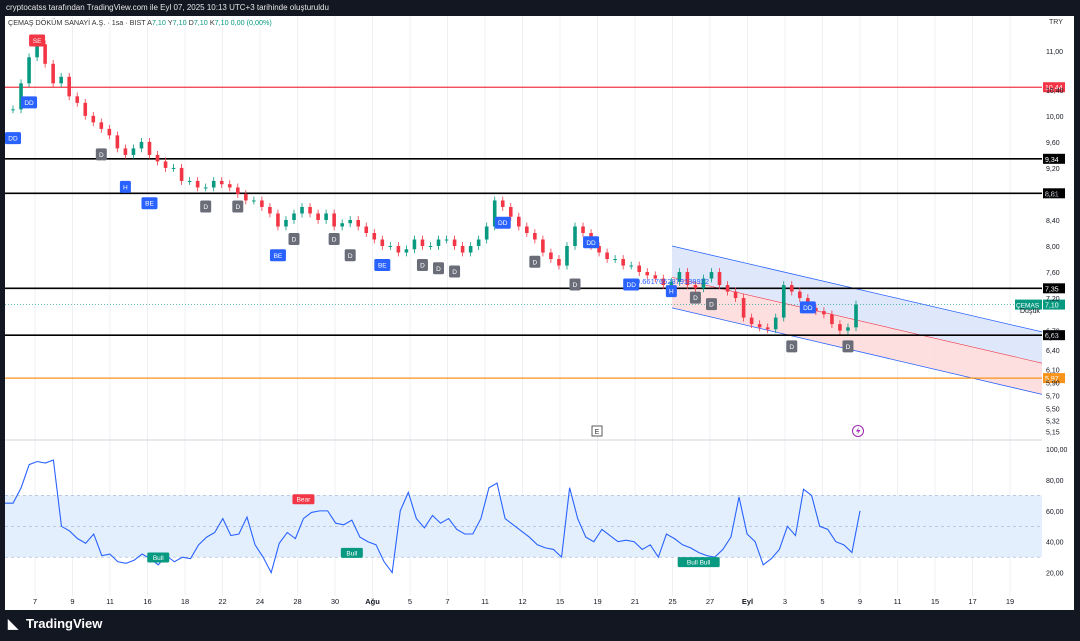 The image size is (1080, 641). What do you see at coordinates (1055, 117) in the screenshot?
I see `price-tick: 10,00` at bounding box center [1055, 117].